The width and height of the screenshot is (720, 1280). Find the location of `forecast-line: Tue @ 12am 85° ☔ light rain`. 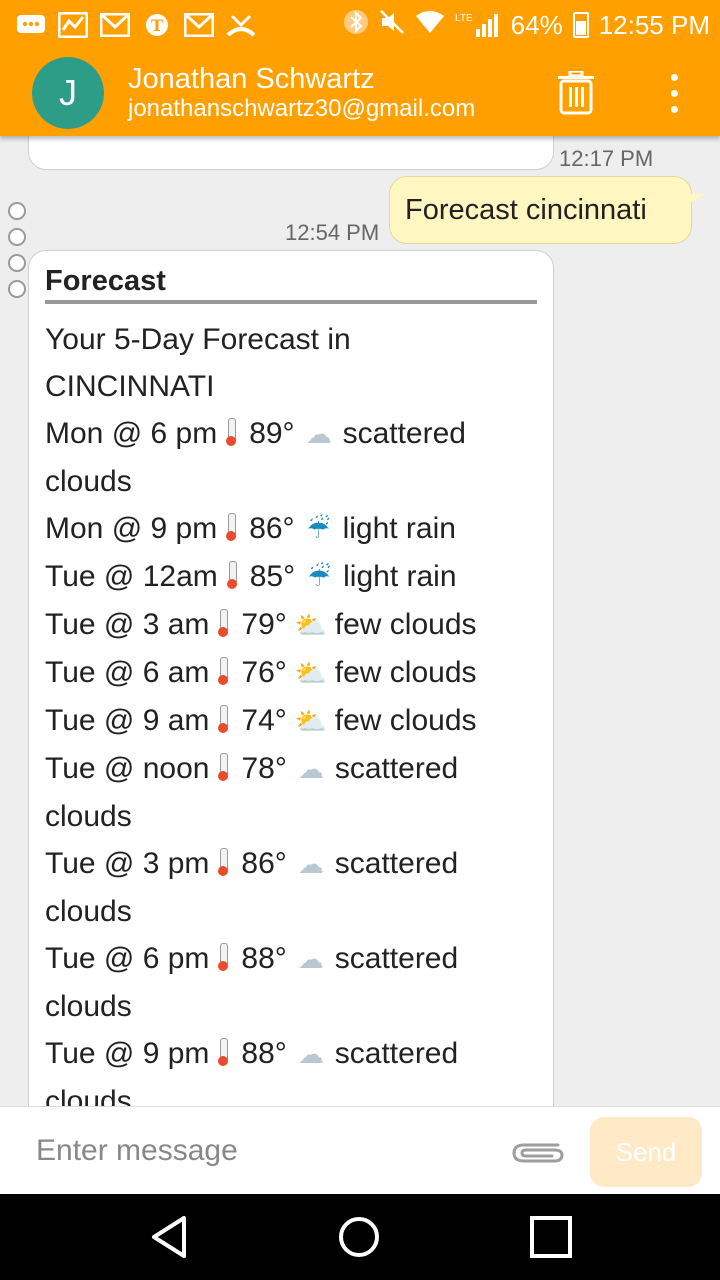

forecast-line: Tue @ 12am 85° ☔ light rain is located at coordinates (291, 577).